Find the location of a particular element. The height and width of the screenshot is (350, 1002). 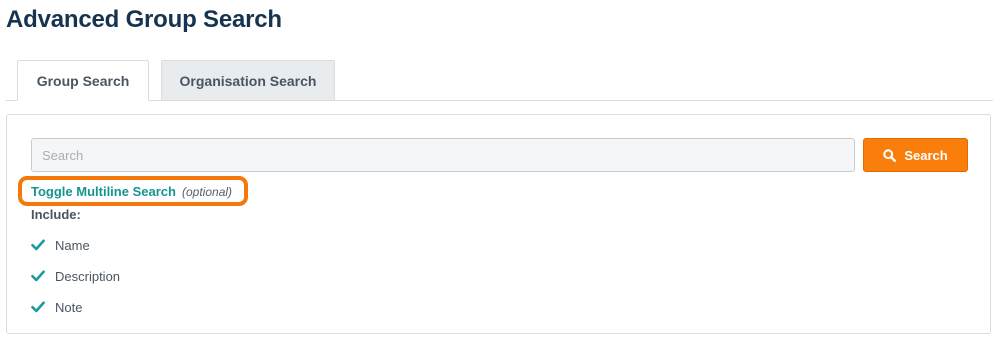

search-button: Search is located at coordinates (915, 155).